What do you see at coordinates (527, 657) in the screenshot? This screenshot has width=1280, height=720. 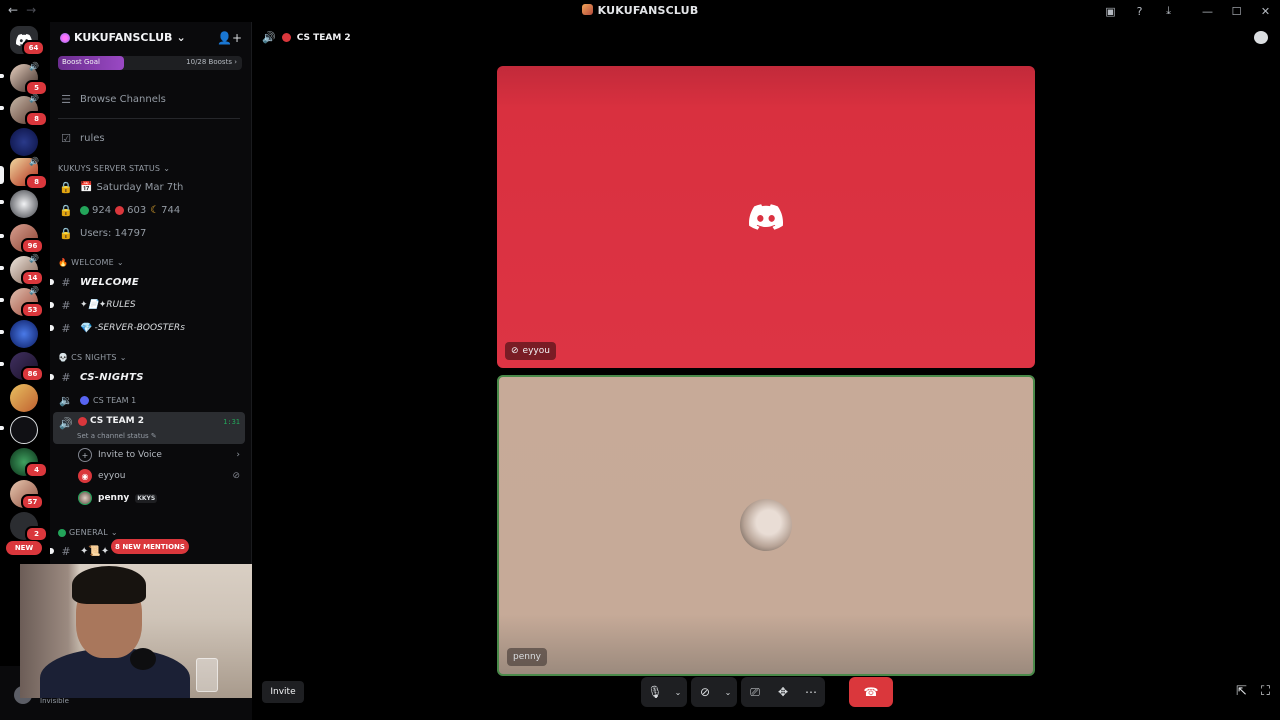 I see `participant-name: penny` at bounding box center [527, 657].